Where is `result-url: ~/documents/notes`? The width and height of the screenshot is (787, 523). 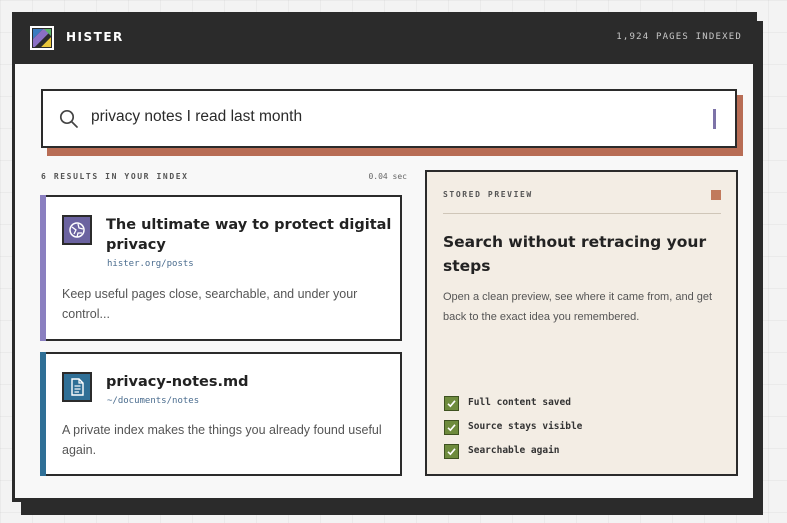 result-url: ~/documents/notes is located at coordinates (153, 401).